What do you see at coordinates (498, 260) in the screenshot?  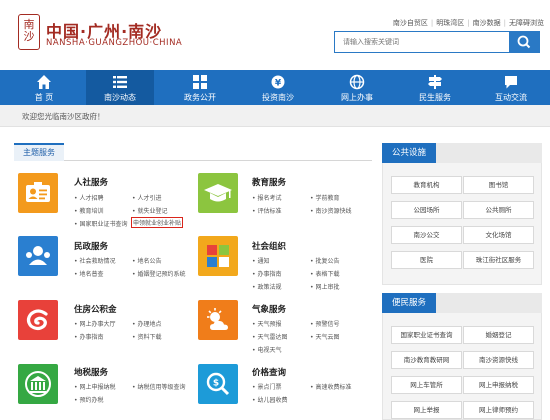 I see `facility-button: 珠江街社区服务` at bounding box center [498, 260].